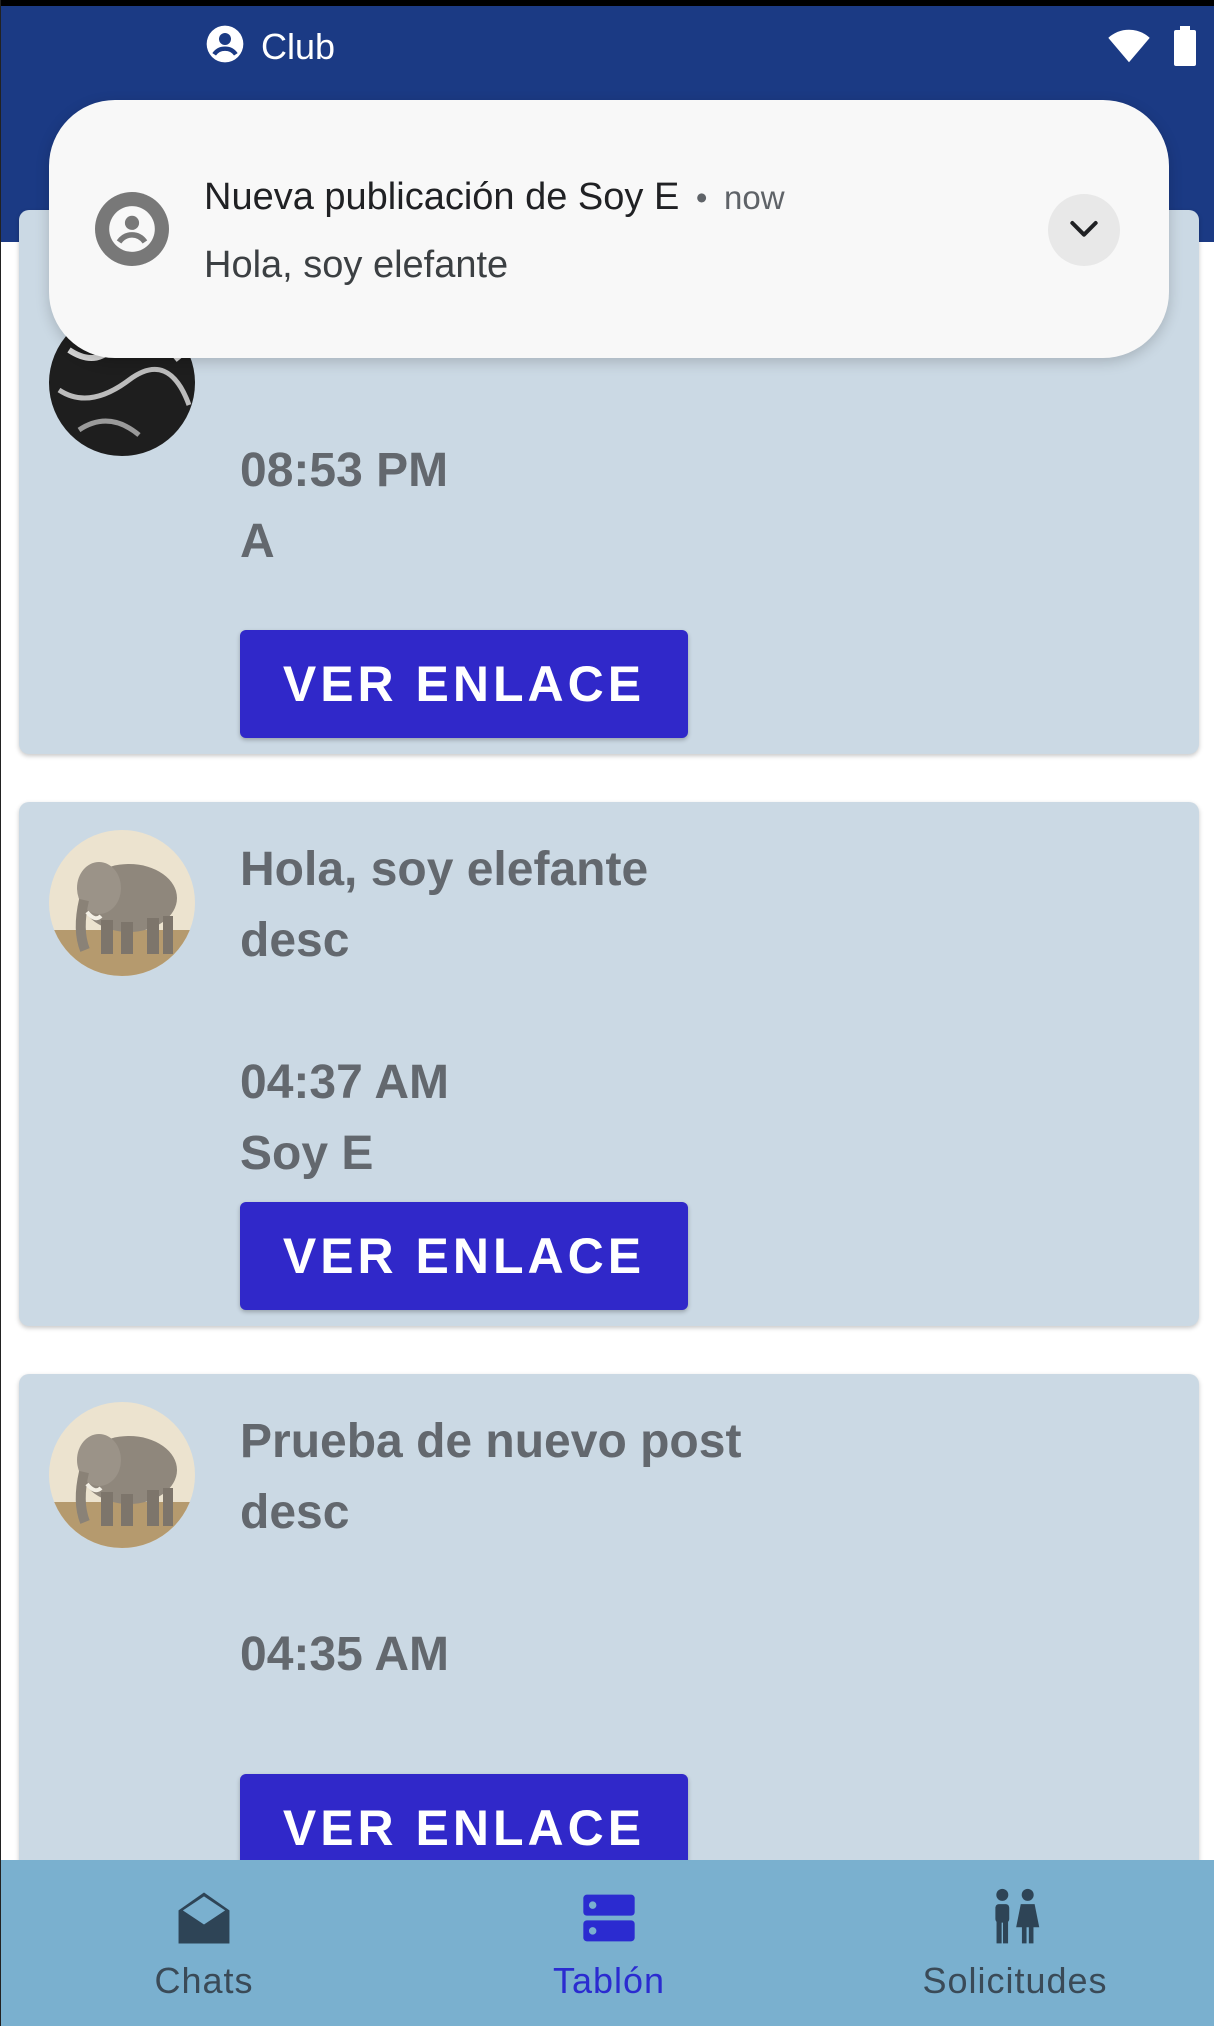  I want to click on notification-time: now, so click(754, 197).